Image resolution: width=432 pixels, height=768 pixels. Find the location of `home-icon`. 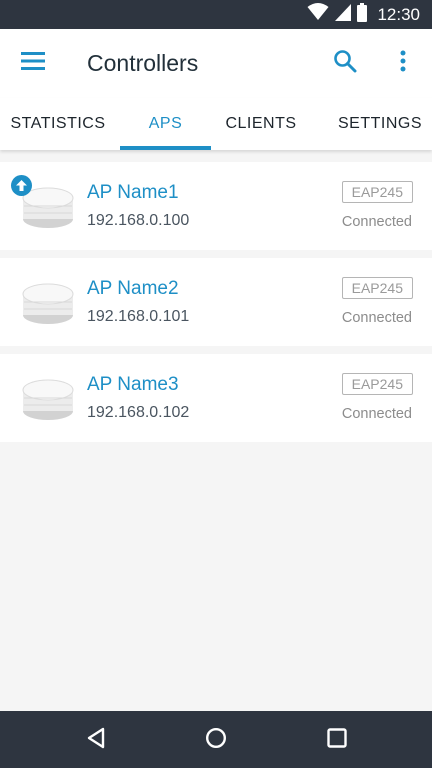

home-icon is located at coordinates (216, 740).